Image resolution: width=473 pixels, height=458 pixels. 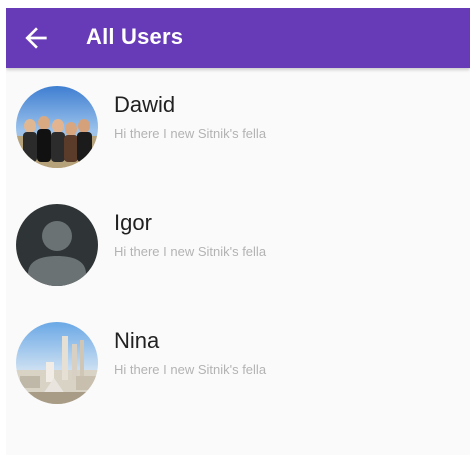 What do you see at coordinates (238, 38) in the screenshot?
I see `app-bar: All Users` at bounding box center [238, 38].